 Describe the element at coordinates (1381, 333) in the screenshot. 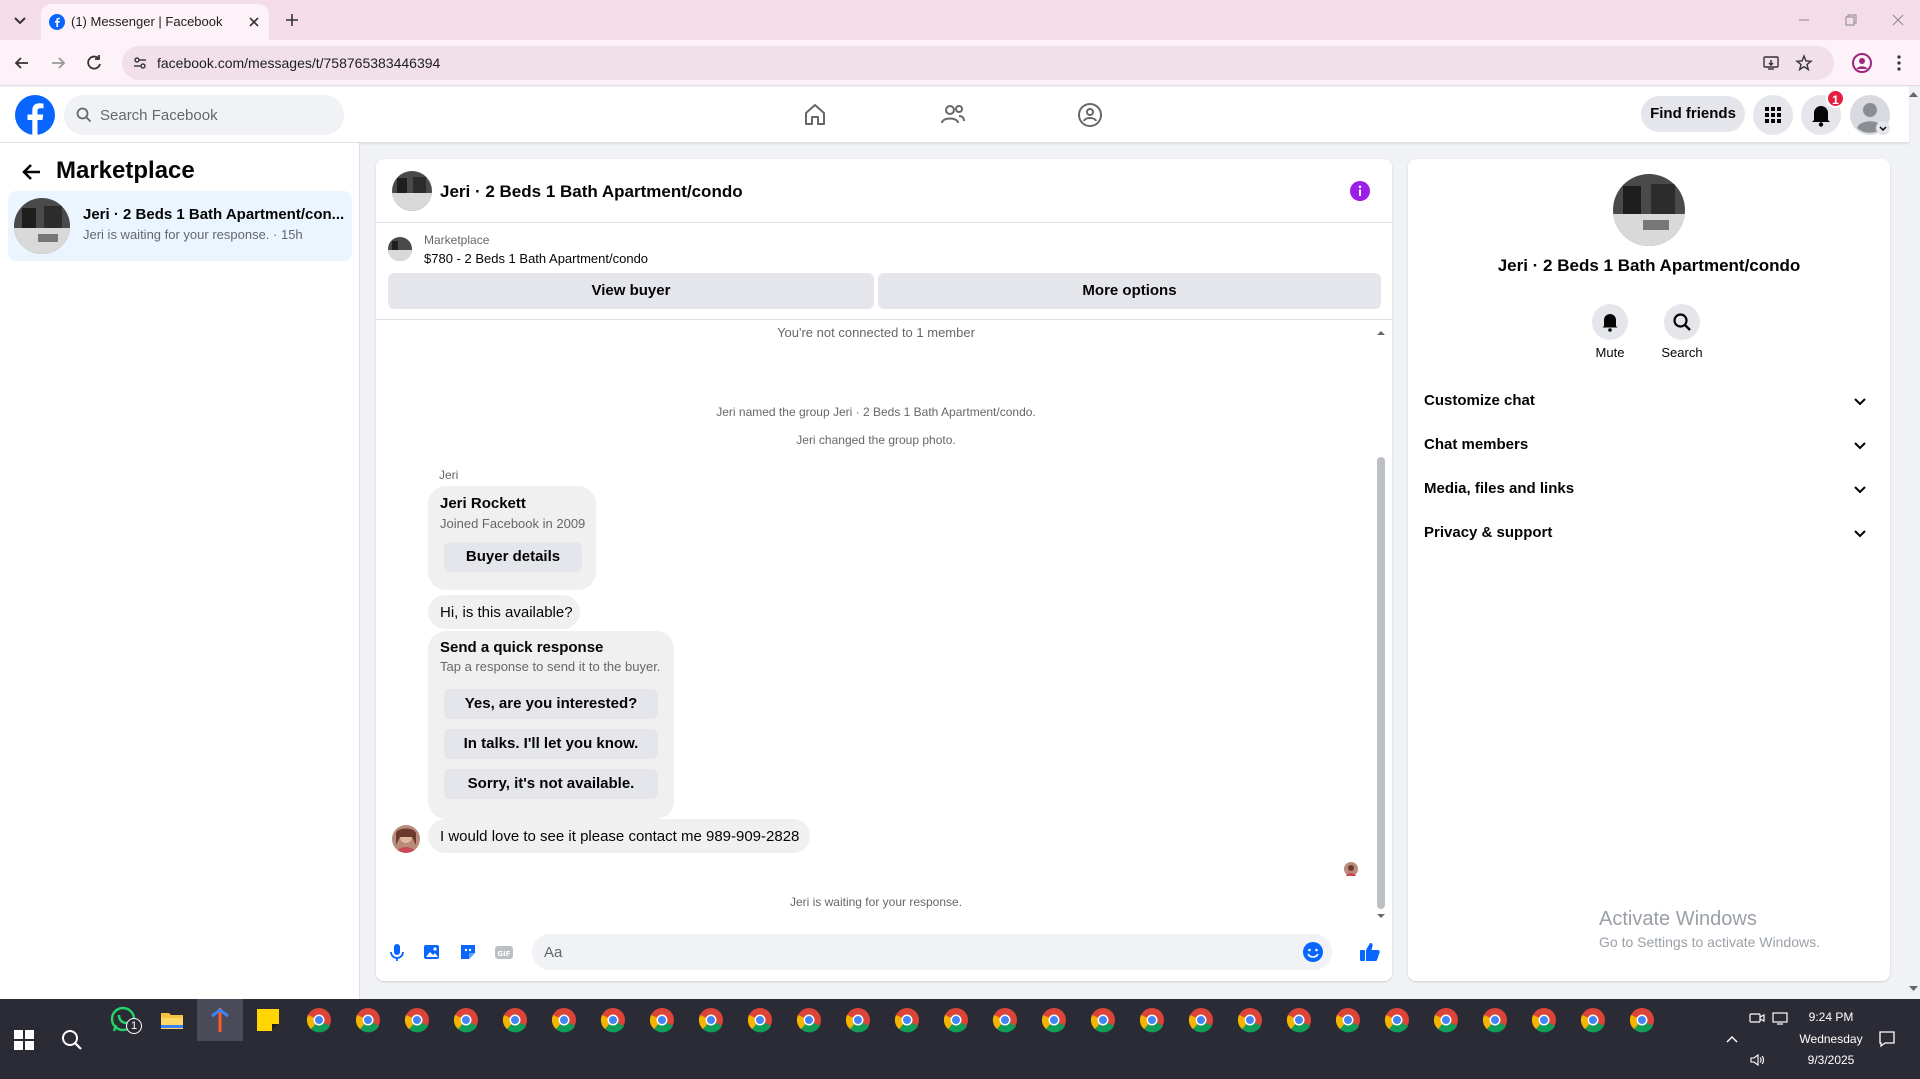

I see `scroll-up-icon` at that location.